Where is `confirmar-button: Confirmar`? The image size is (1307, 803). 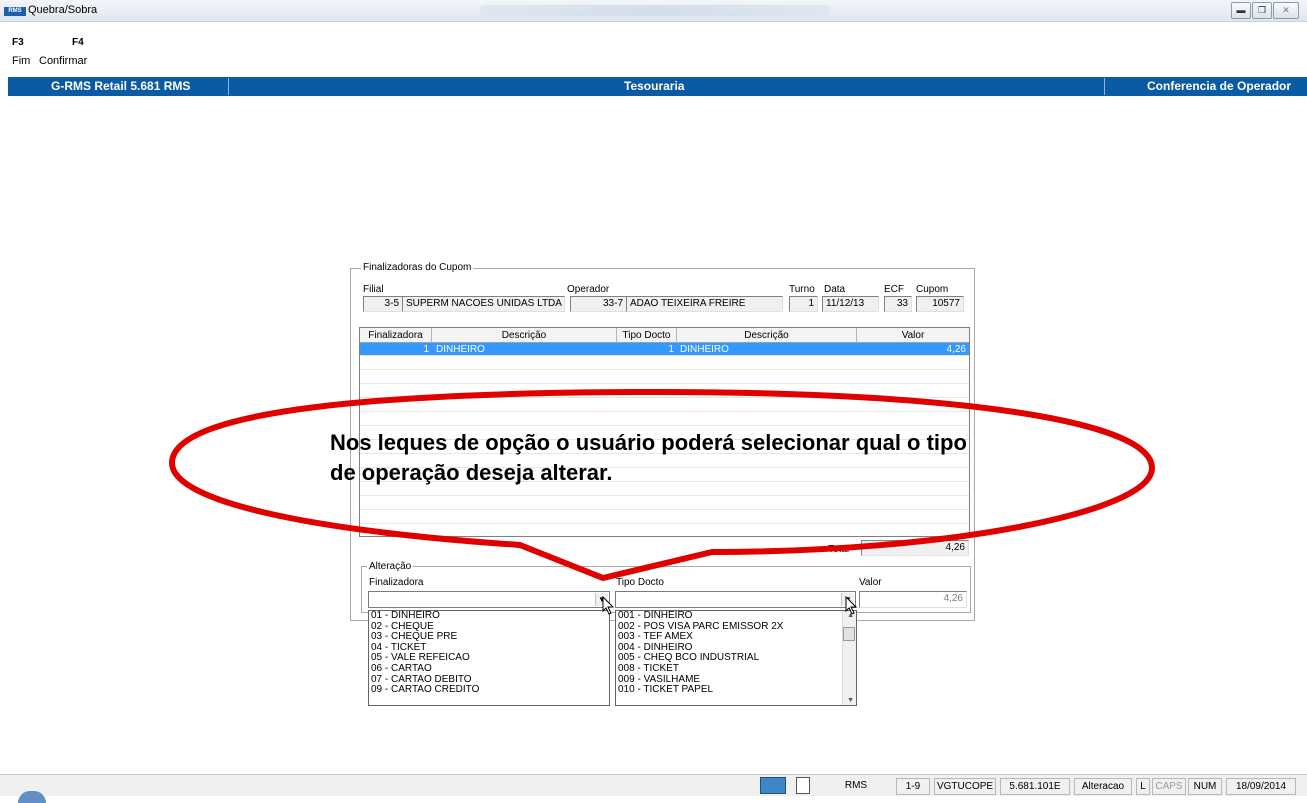
confirmar-button: Confirmar is located at coordinates (63, 61).